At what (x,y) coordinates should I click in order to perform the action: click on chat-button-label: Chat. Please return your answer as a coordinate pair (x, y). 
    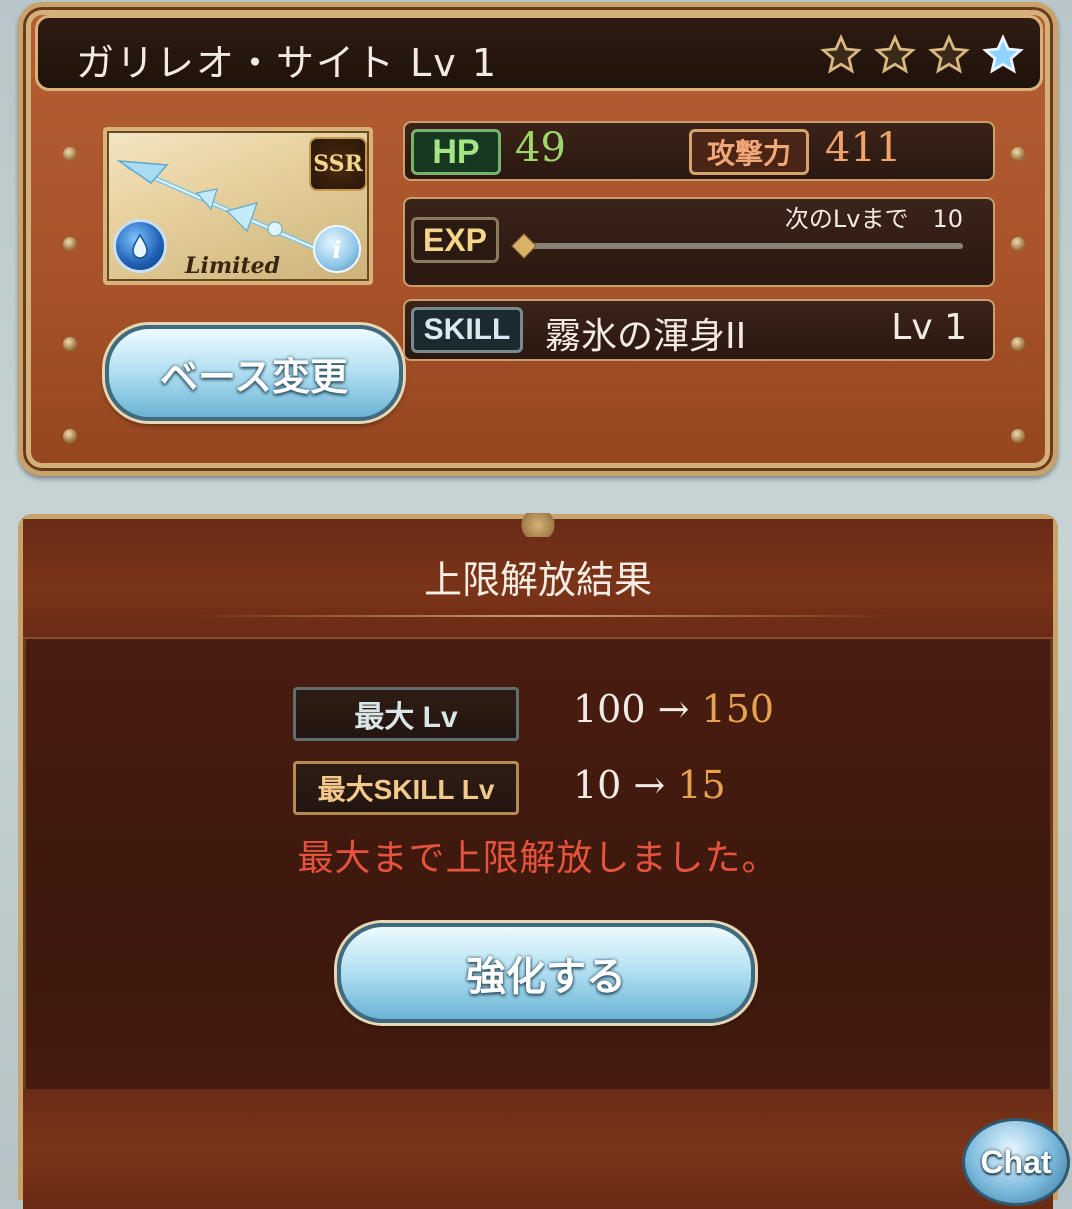
    Looking at the image, I should click on (1016, 1161).